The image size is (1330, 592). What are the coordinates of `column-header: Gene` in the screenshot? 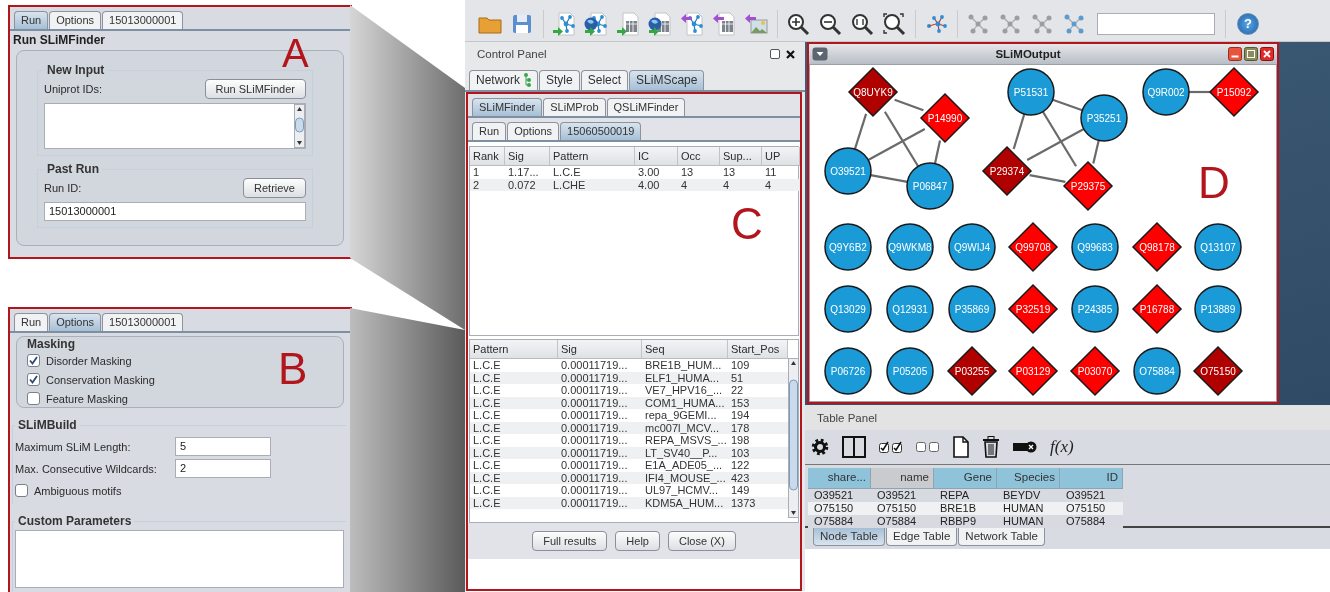 It's located at (965, 478).